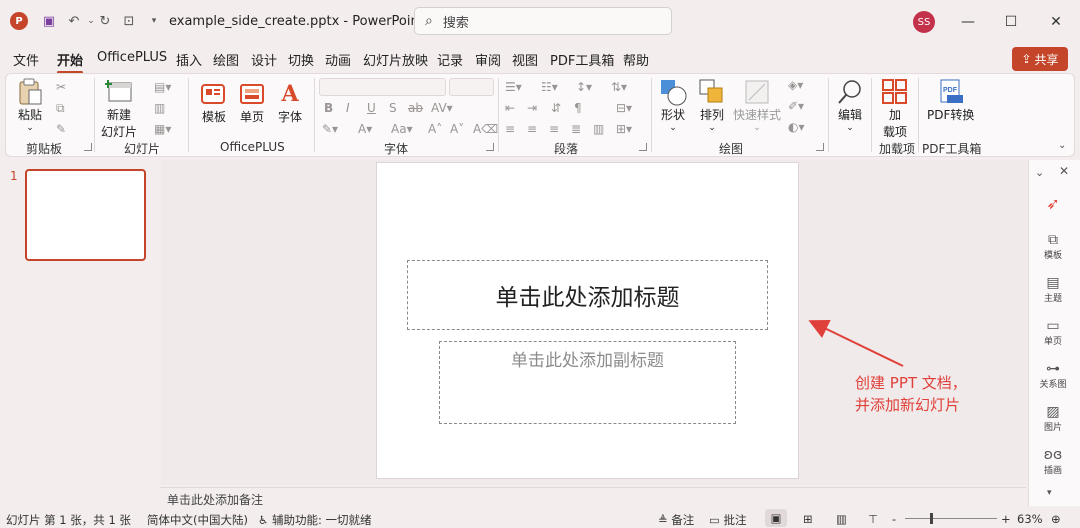 The image size is (1080, 528). Describe the element at coordinates (1049, 493) in the screenshot. I see `pane-scroll-down-icon: ▾` at that location.